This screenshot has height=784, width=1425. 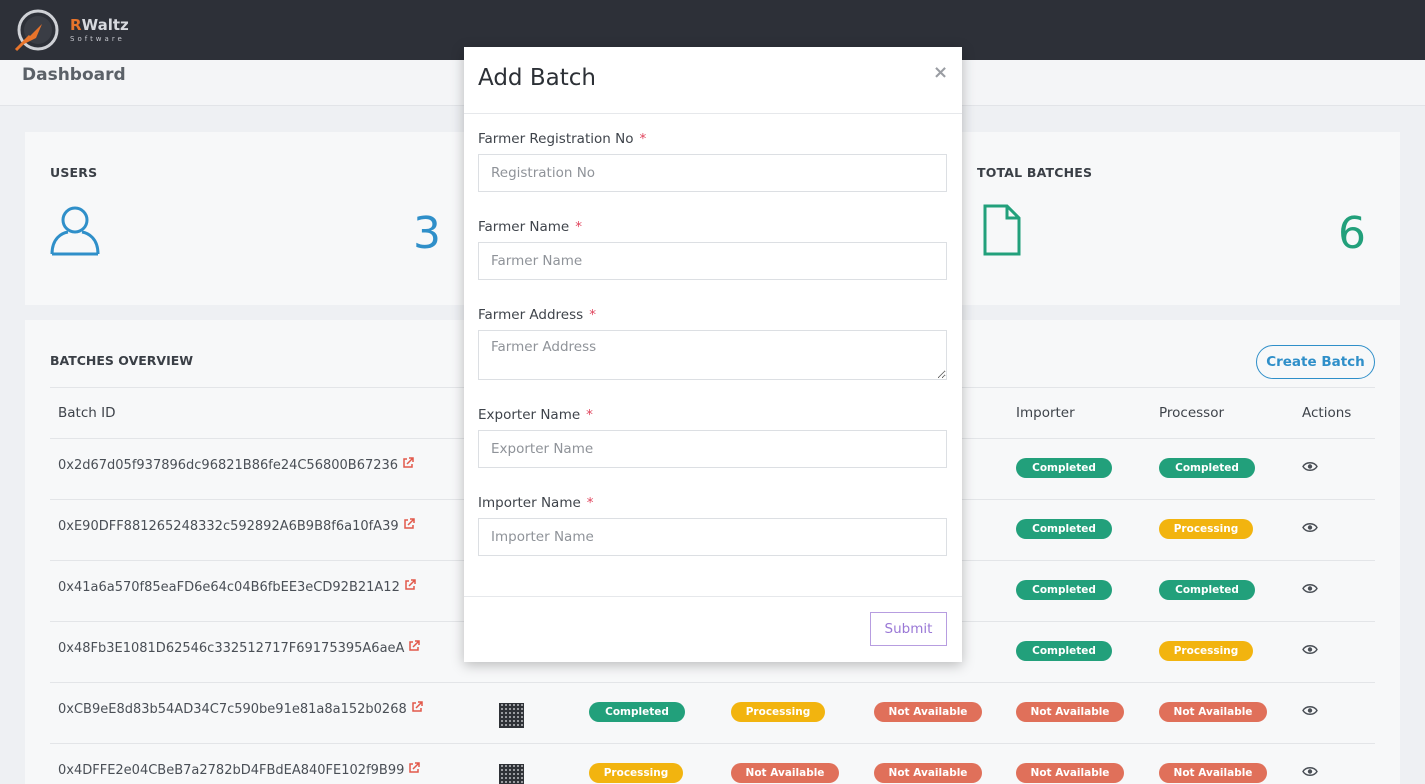 I want to click on farmer-registration-label: Farmer Registration No *, so click(x=562, y=139).